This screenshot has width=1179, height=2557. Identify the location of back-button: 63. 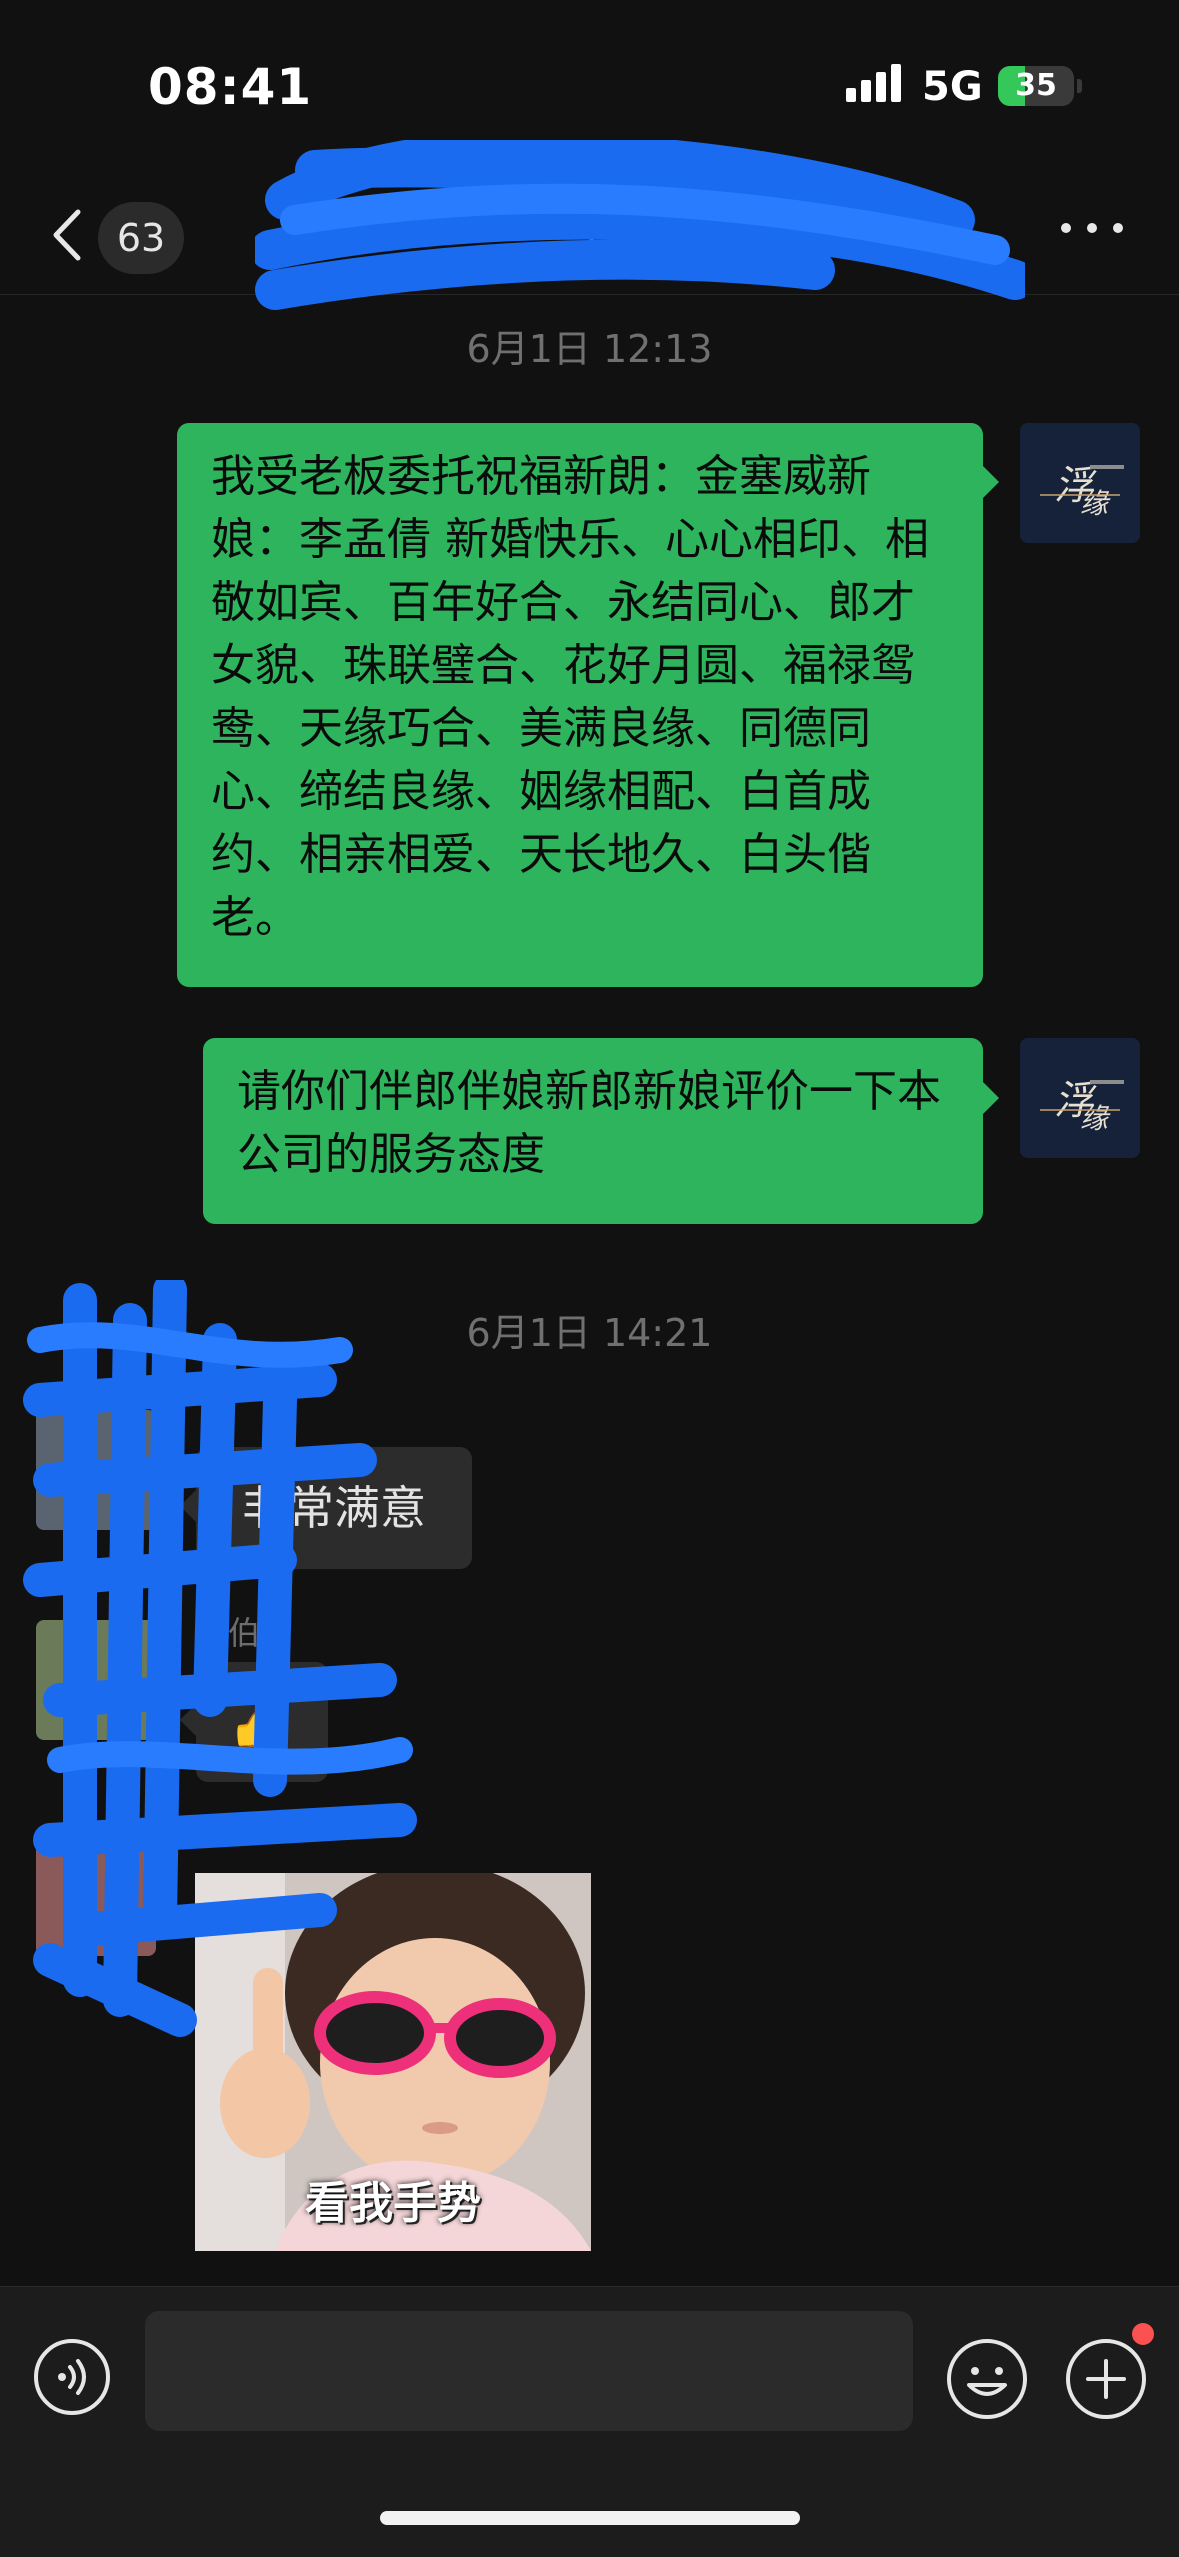
(120, 232).